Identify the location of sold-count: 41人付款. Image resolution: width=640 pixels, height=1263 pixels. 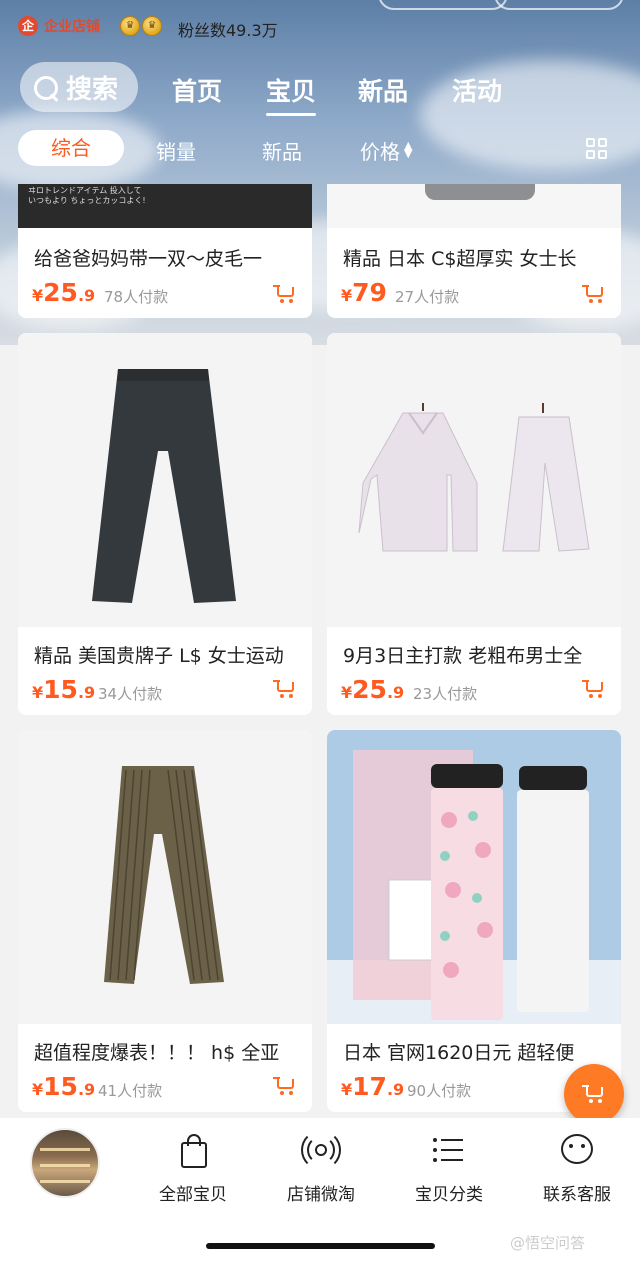
(130, 1091).